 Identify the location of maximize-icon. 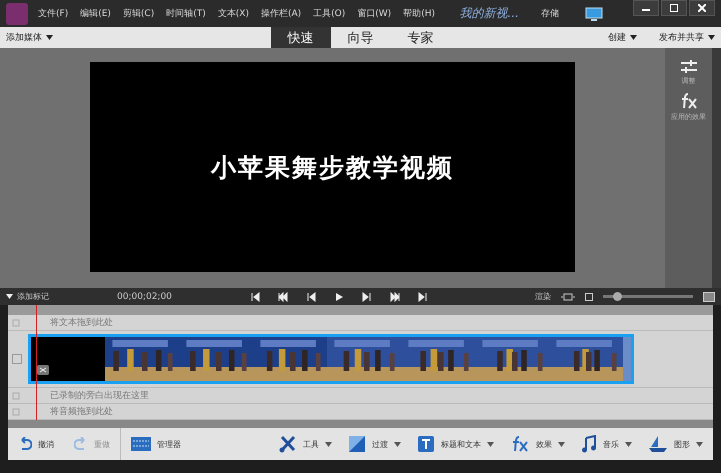
(674, 8).